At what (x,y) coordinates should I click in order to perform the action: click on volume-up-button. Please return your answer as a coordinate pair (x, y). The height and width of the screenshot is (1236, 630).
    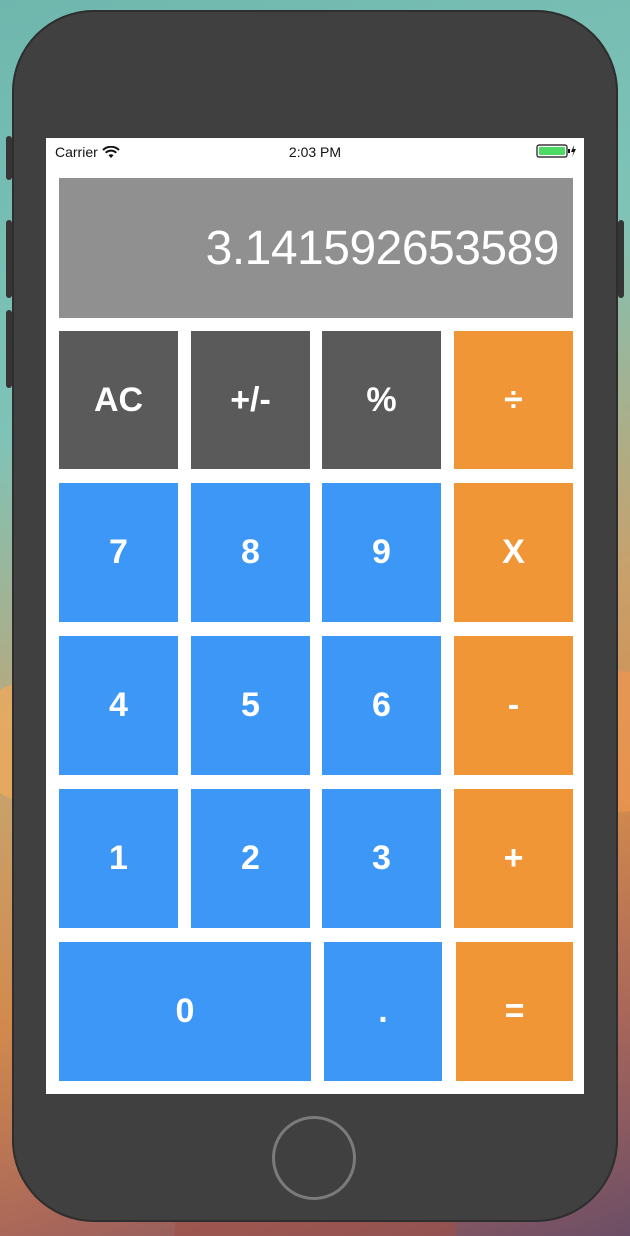
    Looking at the image, I should click on (9, 259).